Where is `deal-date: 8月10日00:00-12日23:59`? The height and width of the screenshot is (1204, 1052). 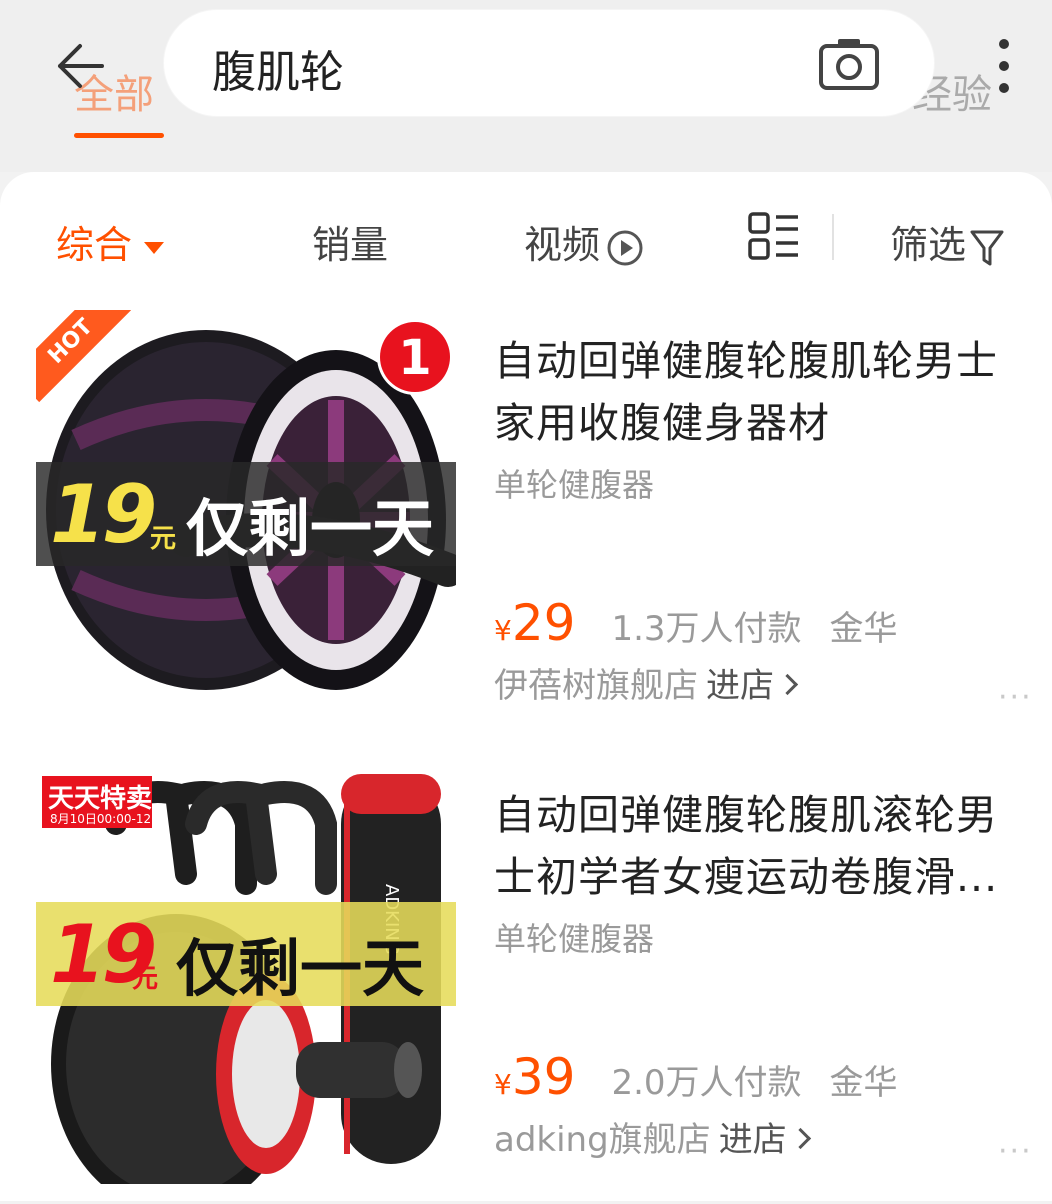 deal-date: 8月10日00:00-12日23:59 is located at coordinates (101, 827).